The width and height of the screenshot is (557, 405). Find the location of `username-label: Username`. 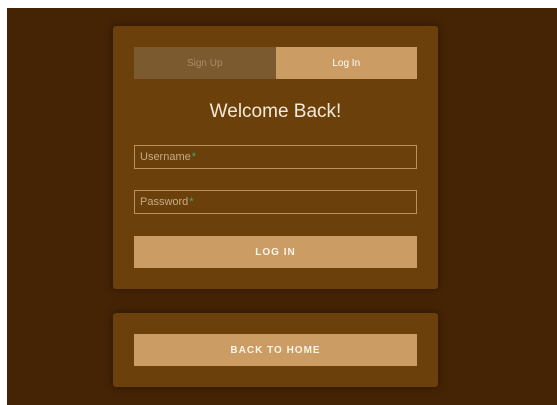

username-label: Username is located at coordinates (165, 157).